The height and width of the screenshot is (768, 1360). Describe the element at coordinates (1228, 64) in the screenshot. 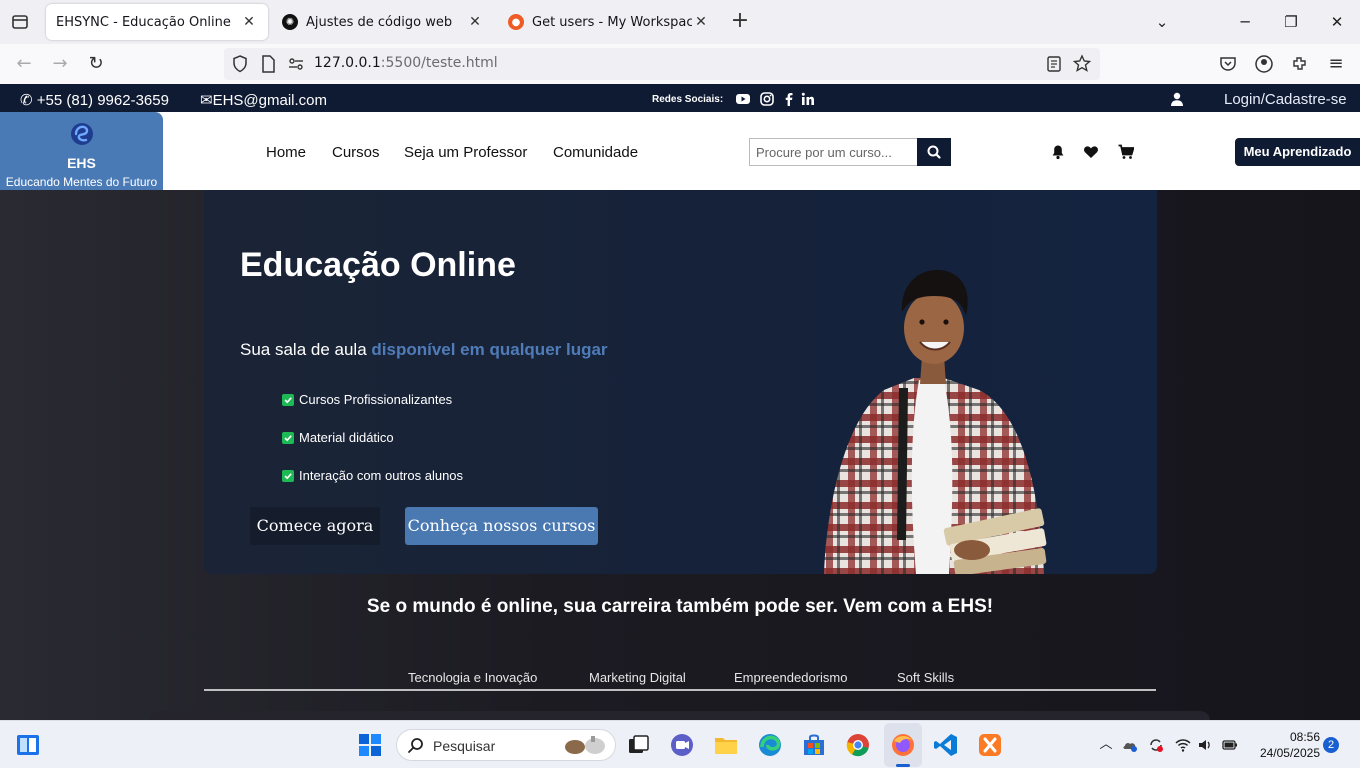

I see `pocket-icon` at that location.